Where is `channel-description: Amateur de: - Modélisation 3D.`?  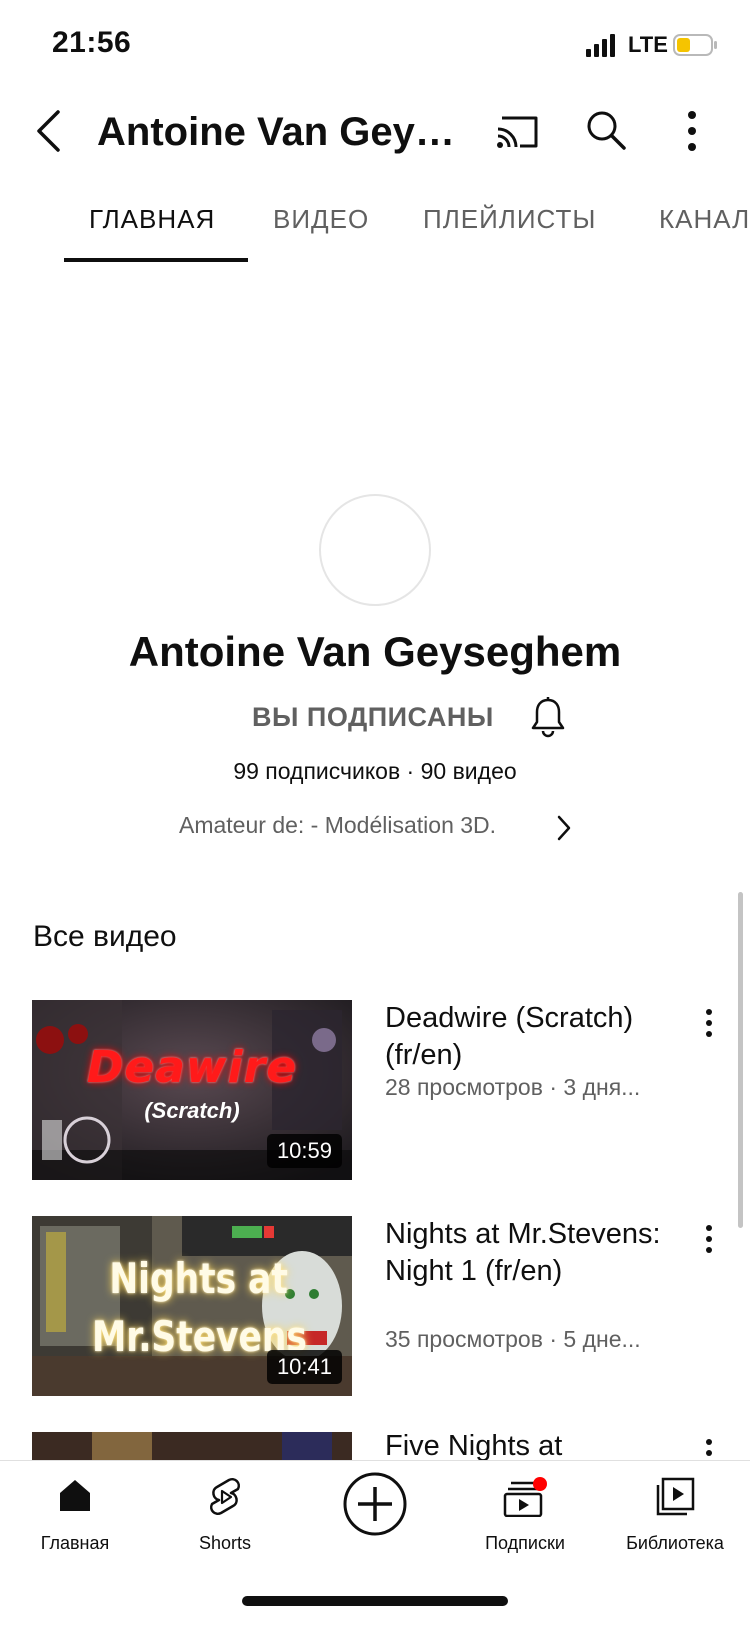 channel-description: Amateur de: - Modélisation 3D. is located at coordinates (338, 825).